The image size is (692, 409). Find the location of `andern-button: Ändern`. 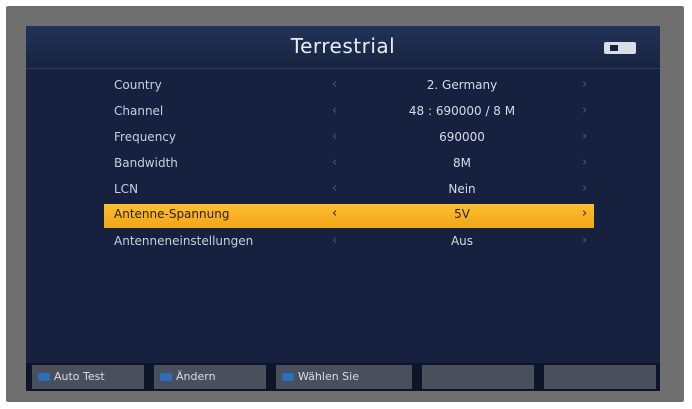

andern-button: Ändern is located at coordinates (210, 377).